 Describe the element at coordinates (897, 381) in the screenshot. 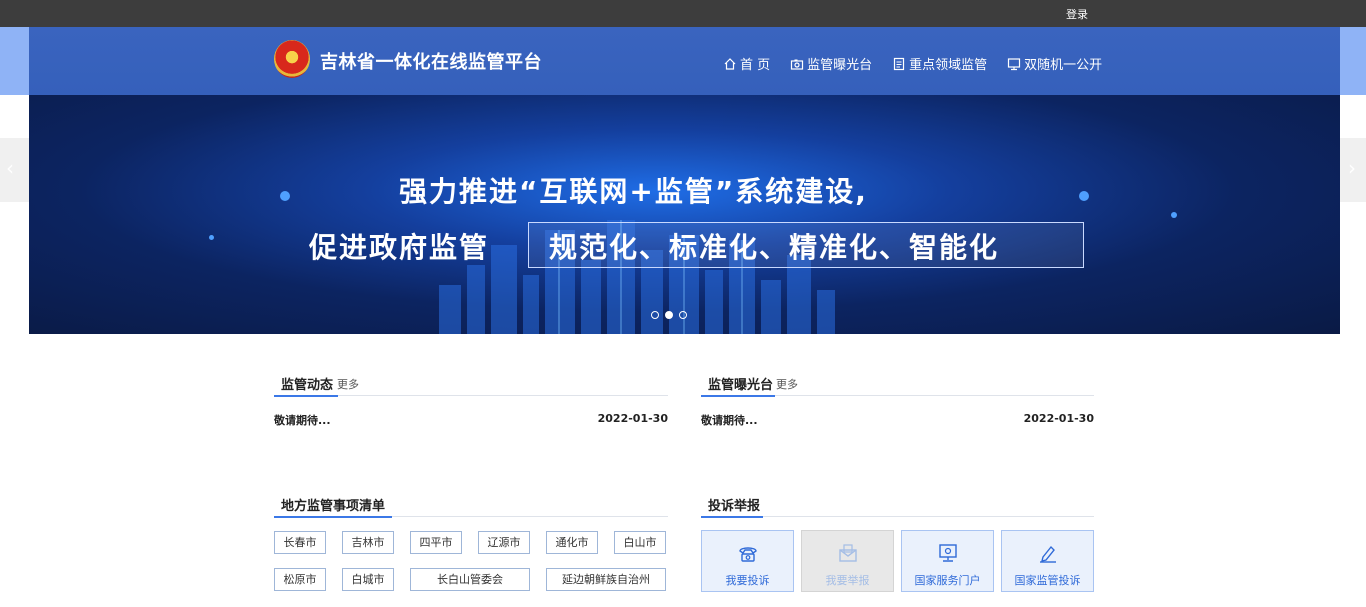

I see `panel-header: 监管曝光台 更多` at that location.